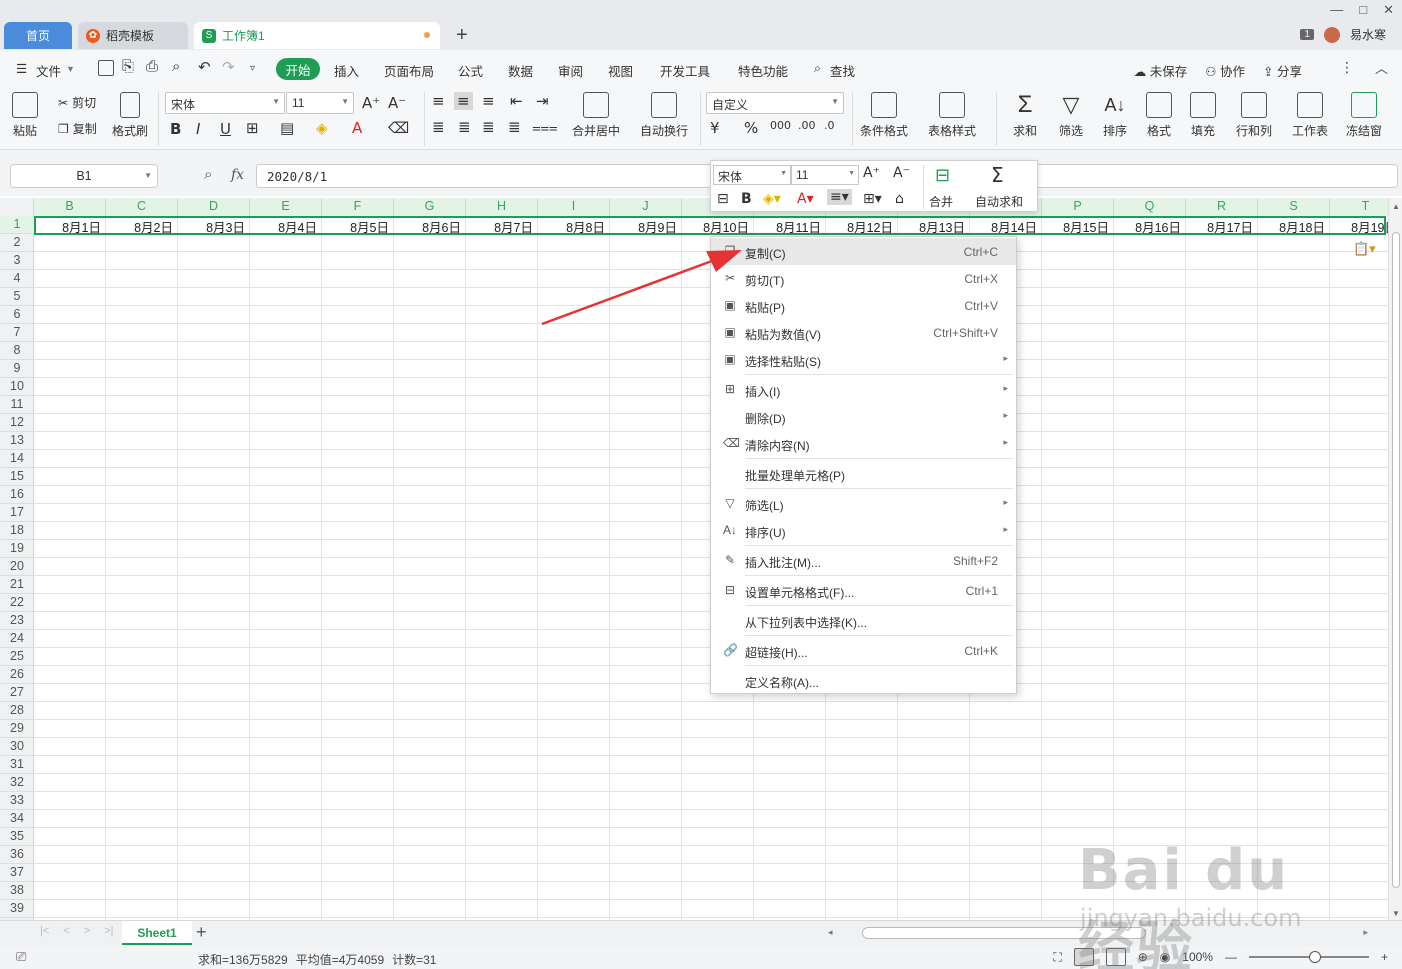 This screenshot has height=969, width=1402. I want to click on row-header-38: 38, so click(17, 891).